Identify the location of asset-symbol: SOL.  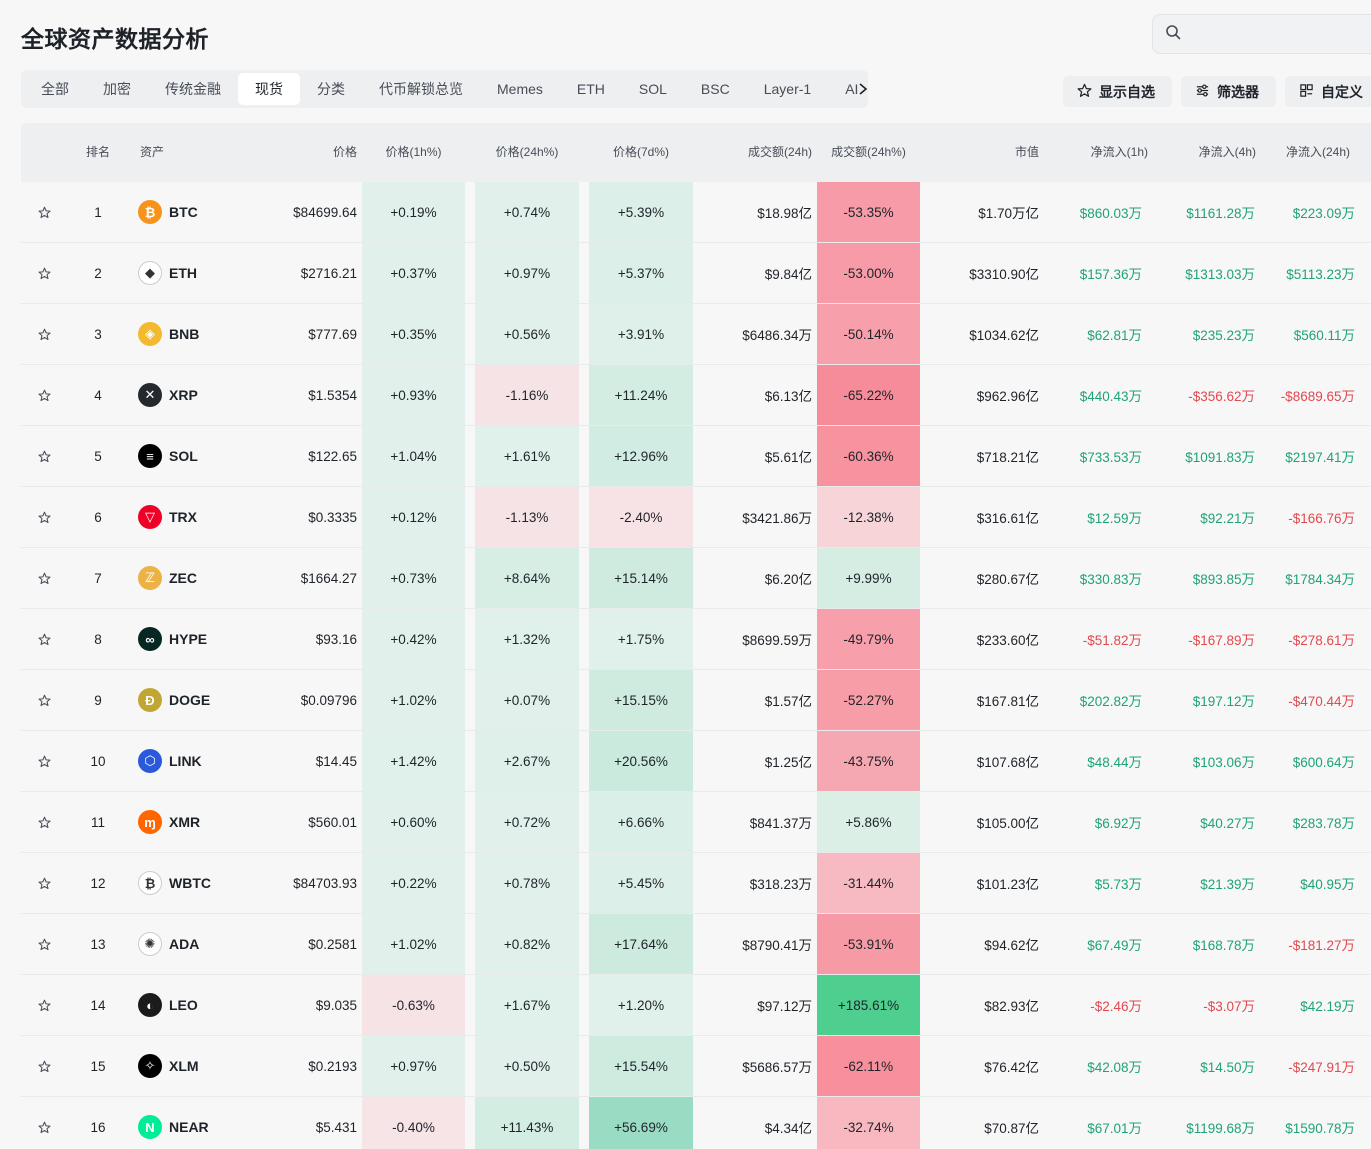
(183, 456).